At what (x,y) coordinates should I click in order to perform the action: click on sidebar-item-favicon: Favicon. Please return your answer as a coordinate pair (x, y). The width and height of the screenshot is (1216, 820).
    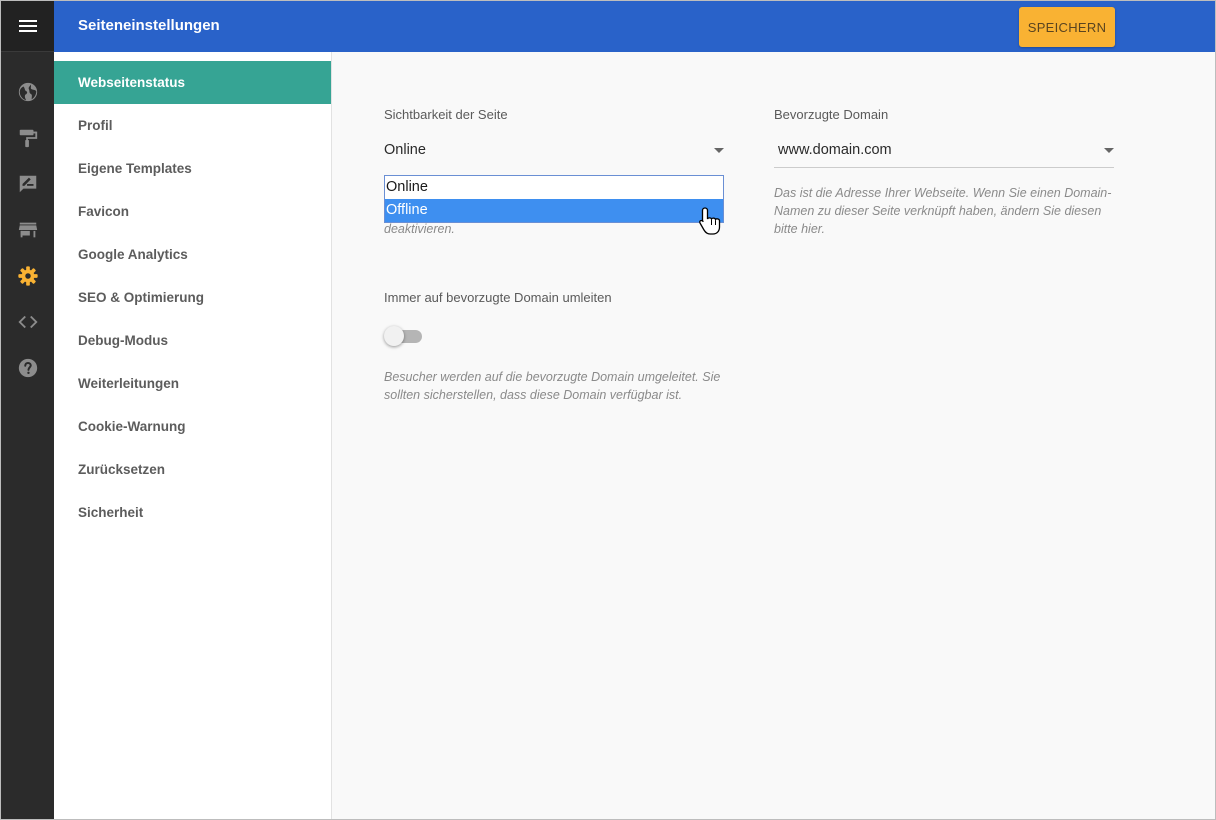
    Looking at the image, I should click on (192, 211).